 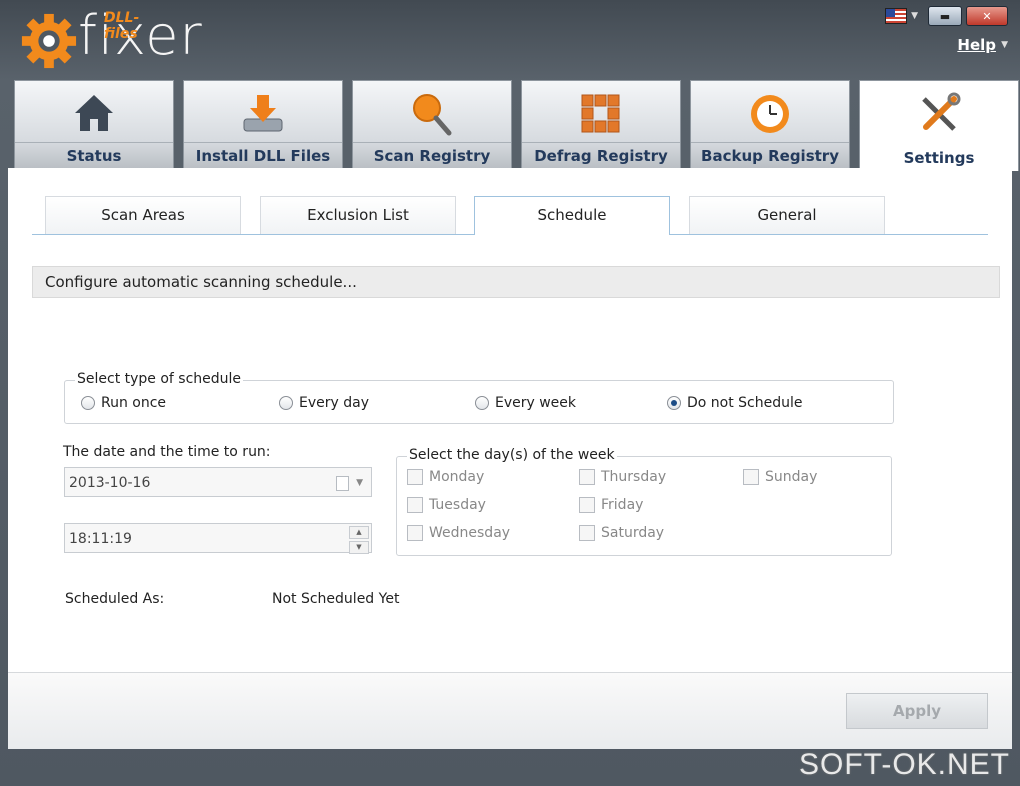 What do you see at coordinates (572, 215) in the screenshot?
I see `tab-schedule: Schedule` at bounding box center [572, 215].